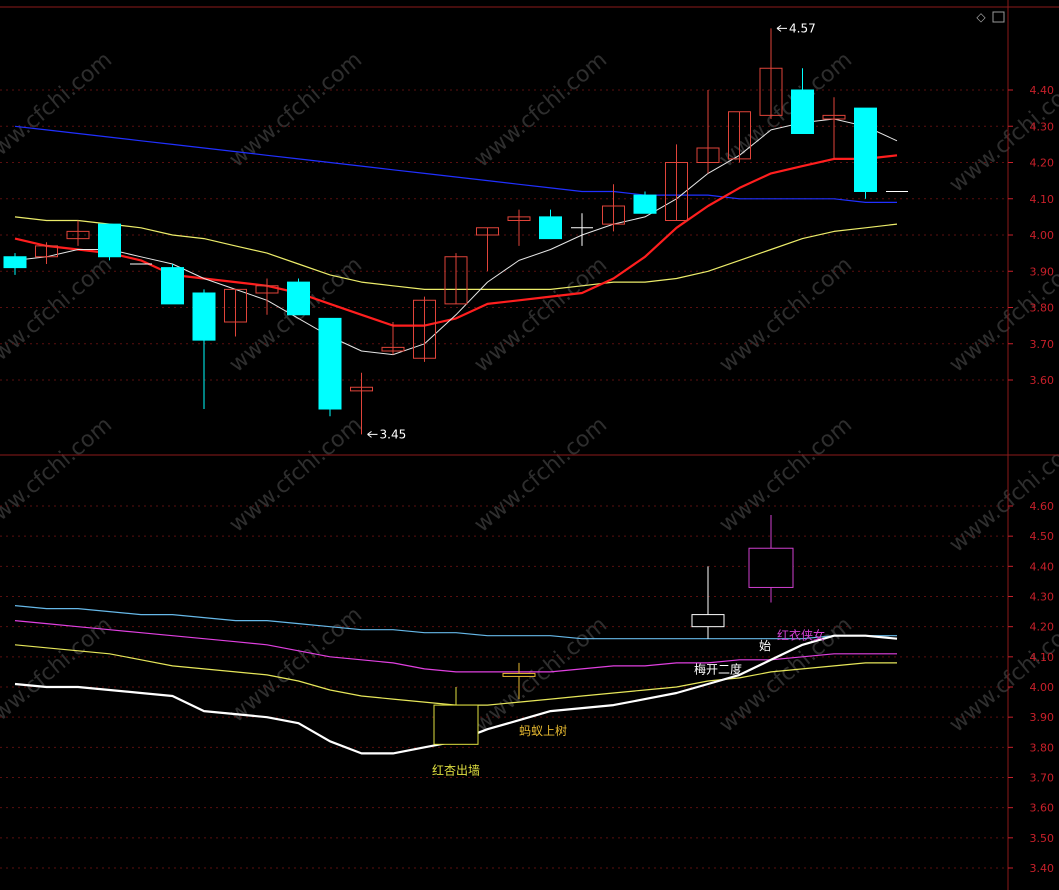  I want to click on pattern-label: 红杏出墙, so click(456, 769).